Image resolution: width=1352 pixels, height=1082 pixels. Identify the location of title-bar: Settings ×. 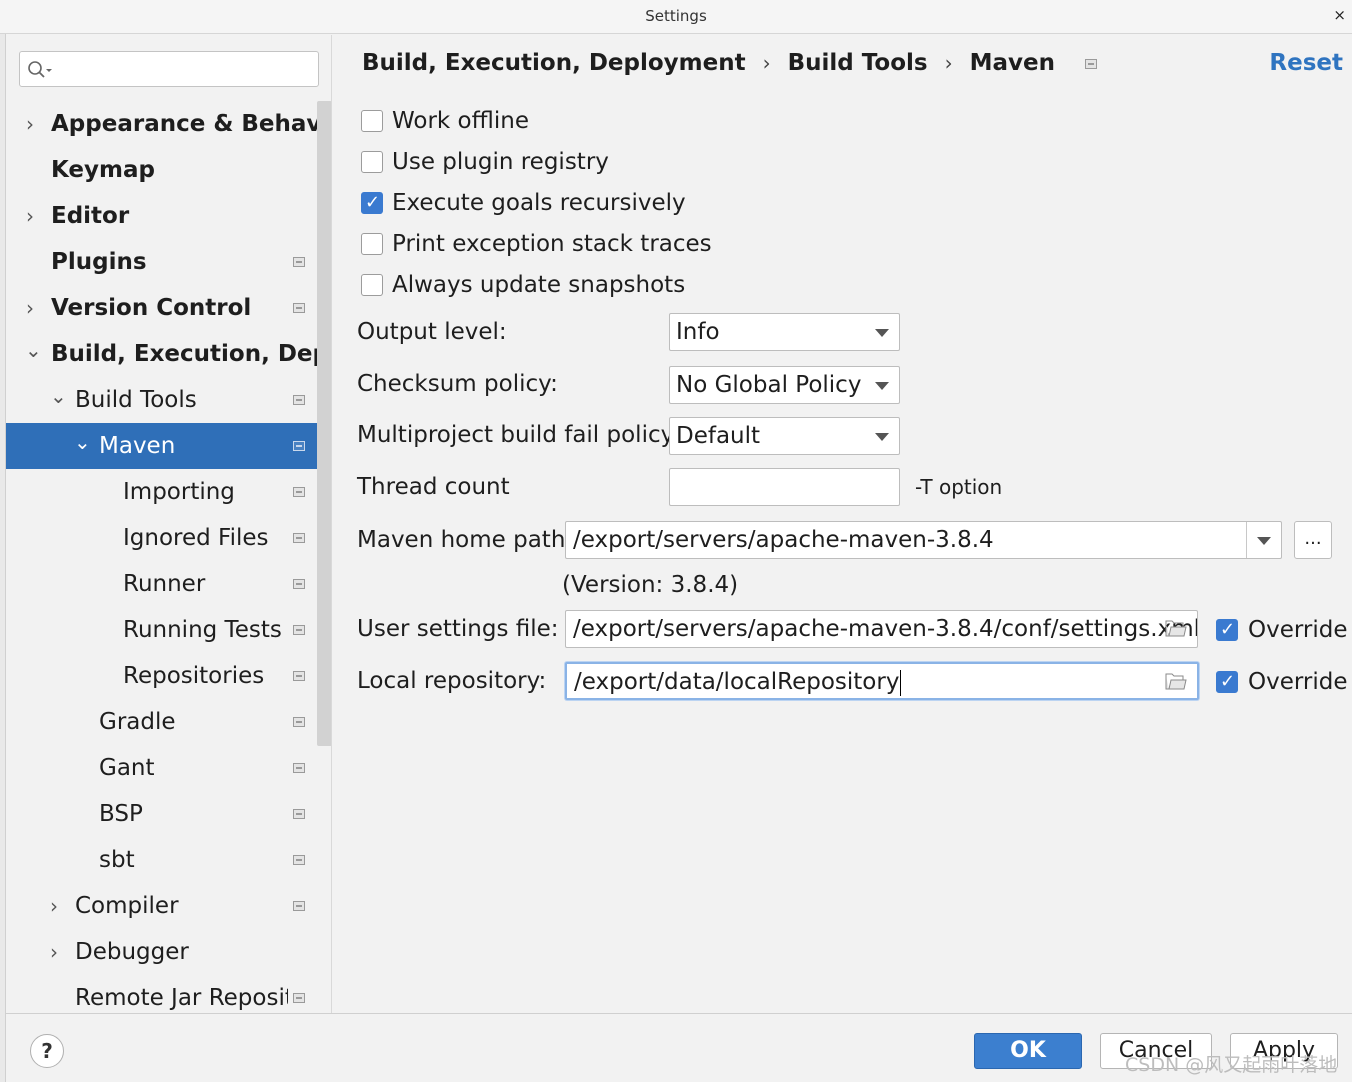
(676, 17).